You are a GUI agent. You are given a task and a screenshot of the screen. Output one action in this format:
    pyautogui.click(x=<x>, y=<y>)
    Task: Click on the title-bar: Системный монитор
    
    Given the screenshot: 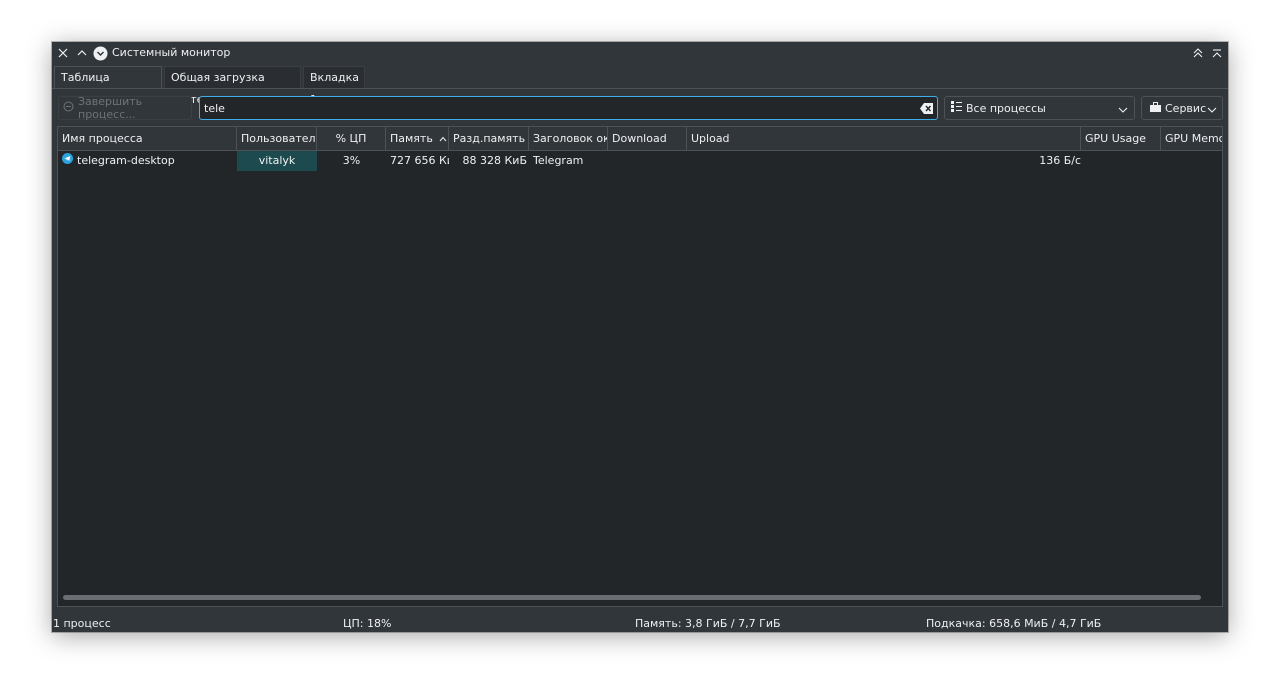 What is the action you would take?
    pyautogui.click(x=640, y=53)
    